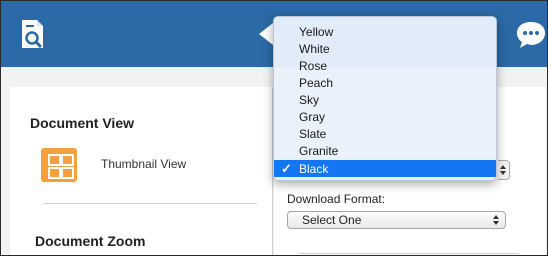  What do you see at coordinates (143, 164) in the screenshot?
I see `thumbnail-view-label: Thumbnail View` at bounding box center [143, 164].